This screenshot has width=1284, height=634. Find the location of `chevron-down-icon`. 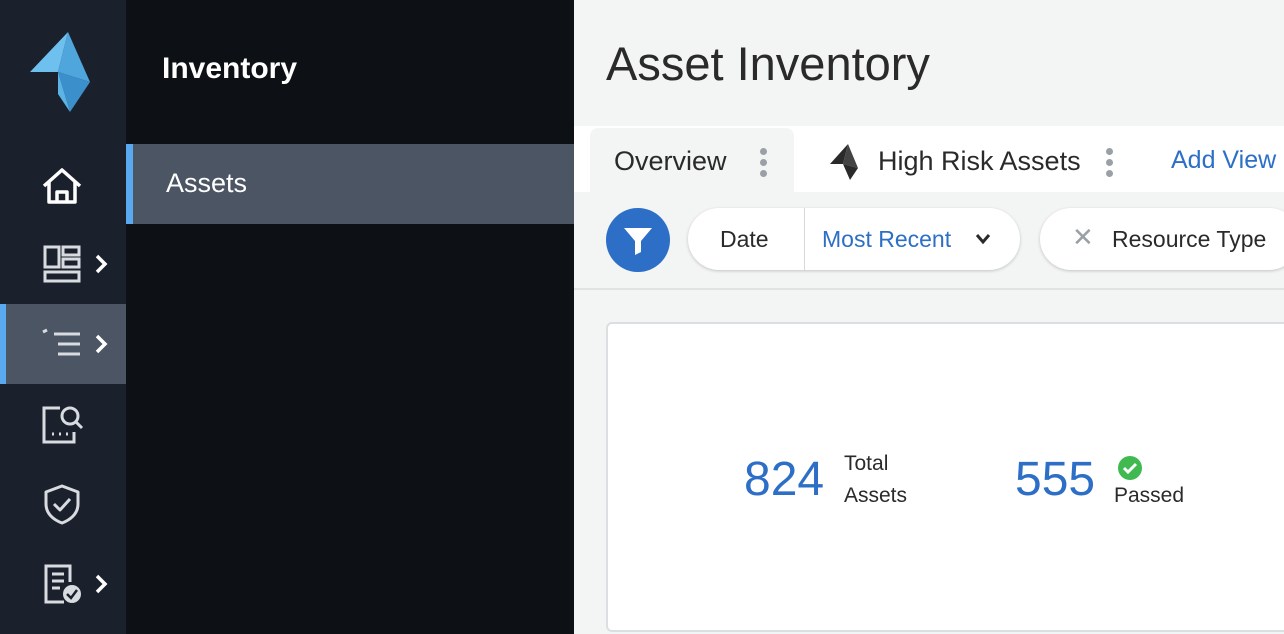

chevron-down-icon is located at coordinates (983, 239).